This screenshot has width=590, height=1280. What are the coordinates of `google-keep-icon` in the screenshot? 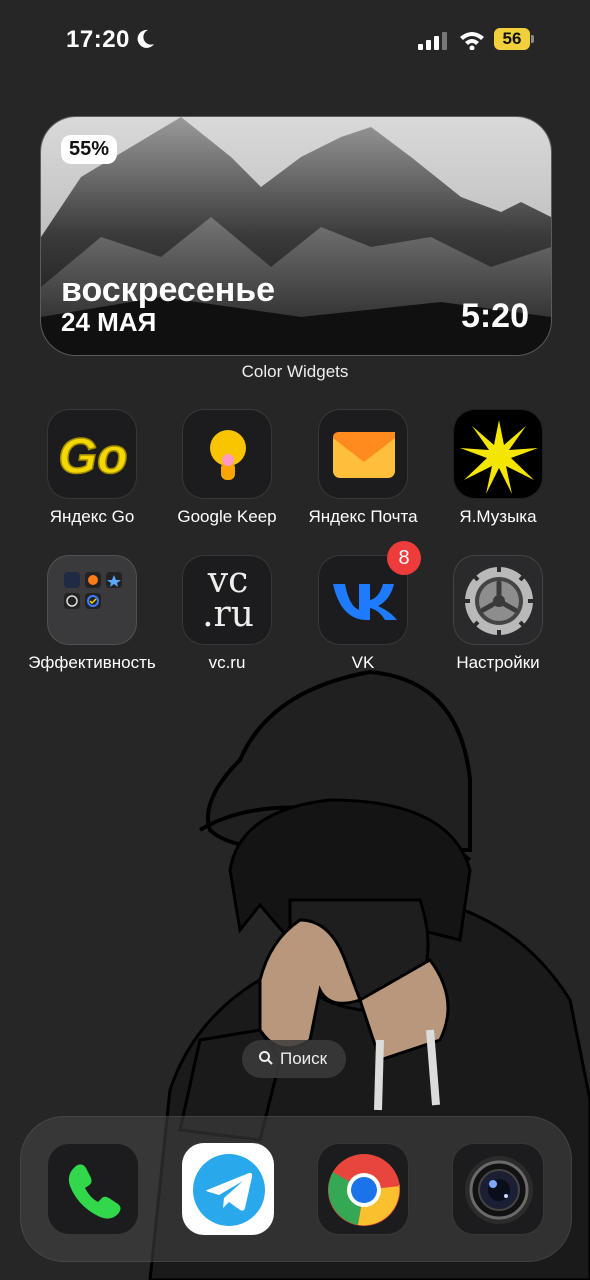 It's located at (227, 454).